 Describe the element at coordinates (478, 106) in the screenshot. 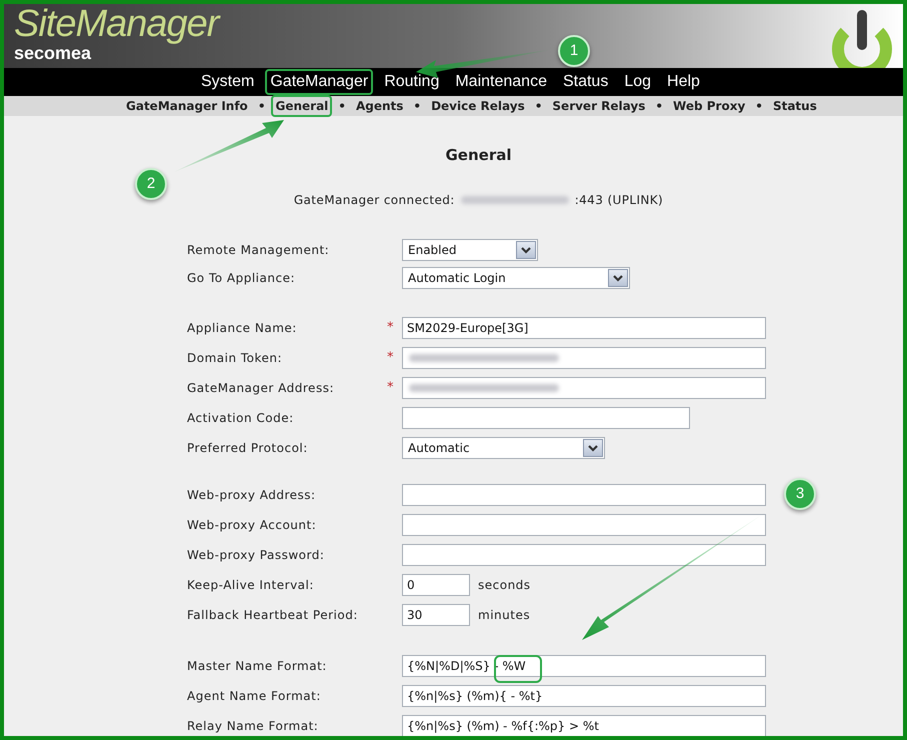

I see `submenu-item: Device Relays` at that location.